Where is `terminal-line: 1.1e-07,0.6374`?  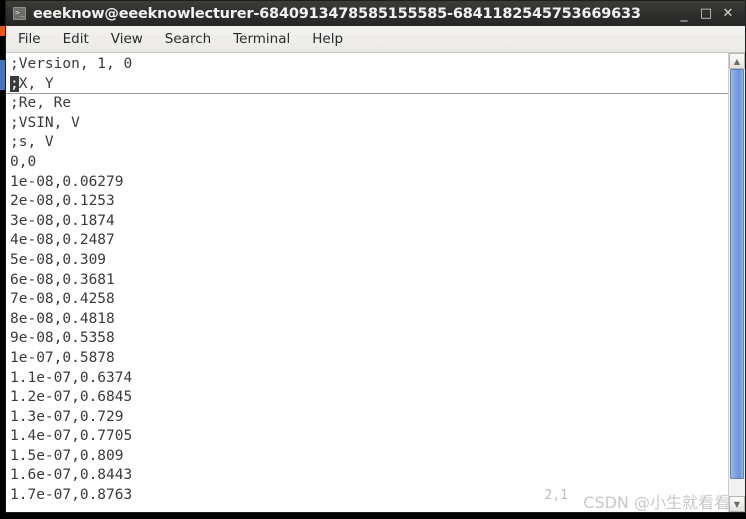 terminal-line: 1.1e-07,0.6374 is located at coordinates (71, 377).